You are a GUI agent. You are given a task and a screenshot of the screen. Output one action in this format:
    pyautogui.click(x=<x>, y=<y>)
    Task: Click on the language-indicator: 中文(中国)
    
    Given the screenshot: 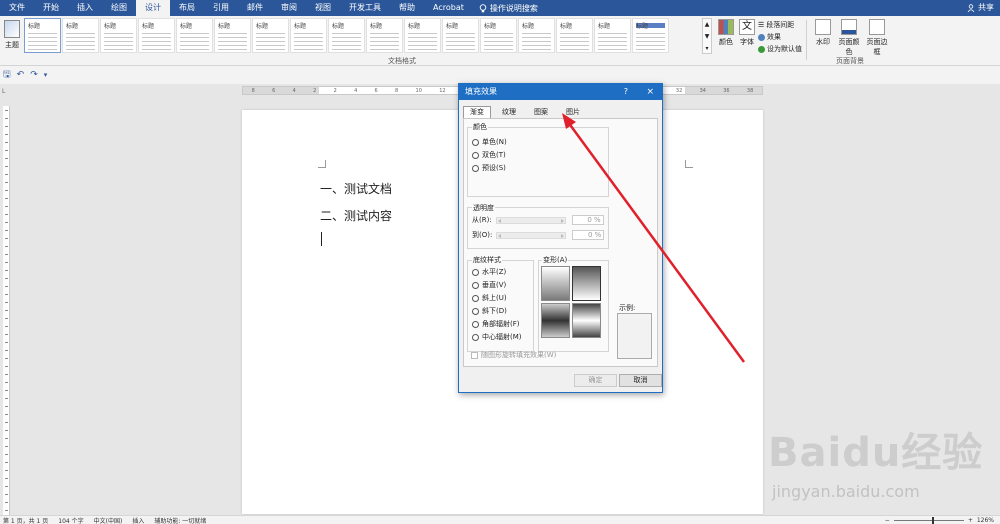 What is the action you would take?
    pyautogui.click(x=108, y=520)
    